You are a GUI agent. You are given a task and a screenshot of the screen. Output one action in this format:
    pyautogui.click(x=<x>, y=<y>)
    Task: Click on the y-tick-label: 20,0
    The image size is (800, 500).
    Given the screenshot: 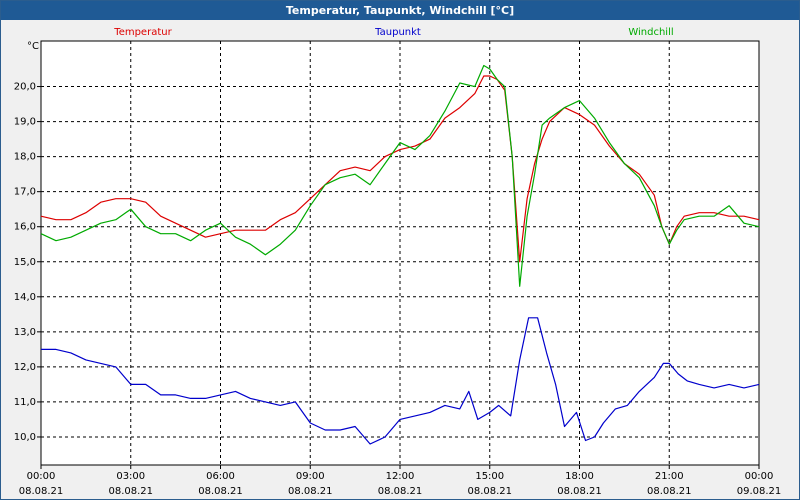 What is the action you would take?
    pyautogui.click(x=25, y=87)
    